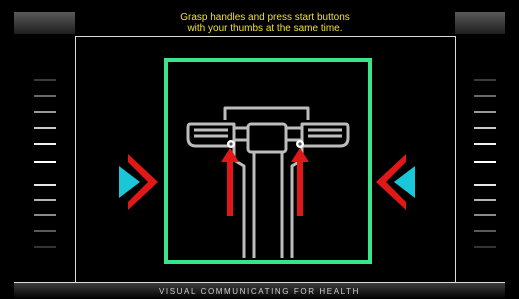  Describe the element at coordinates (480, 23) in the screenshot. I see `right-header-tab` at that location.